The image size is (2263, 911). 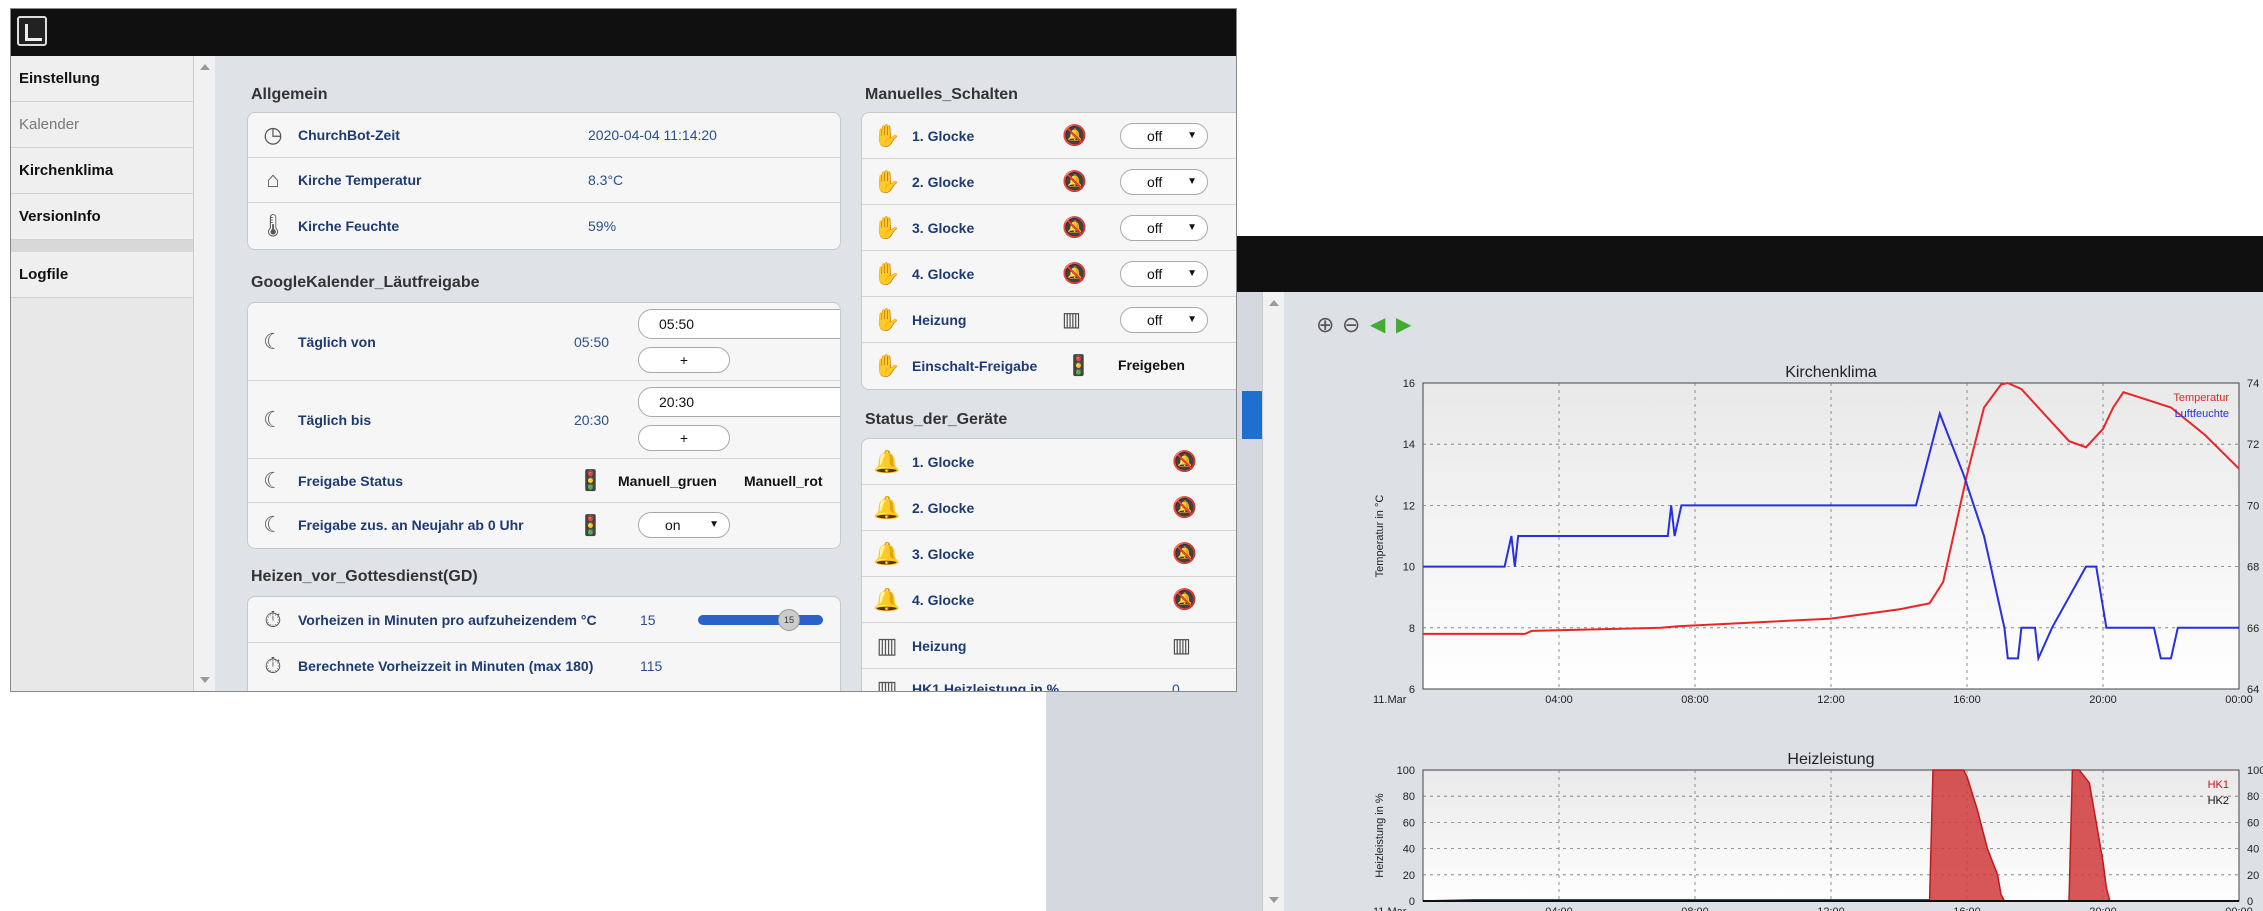 I want to click on select-manuell-1: off, so click(x=1164, y=136).